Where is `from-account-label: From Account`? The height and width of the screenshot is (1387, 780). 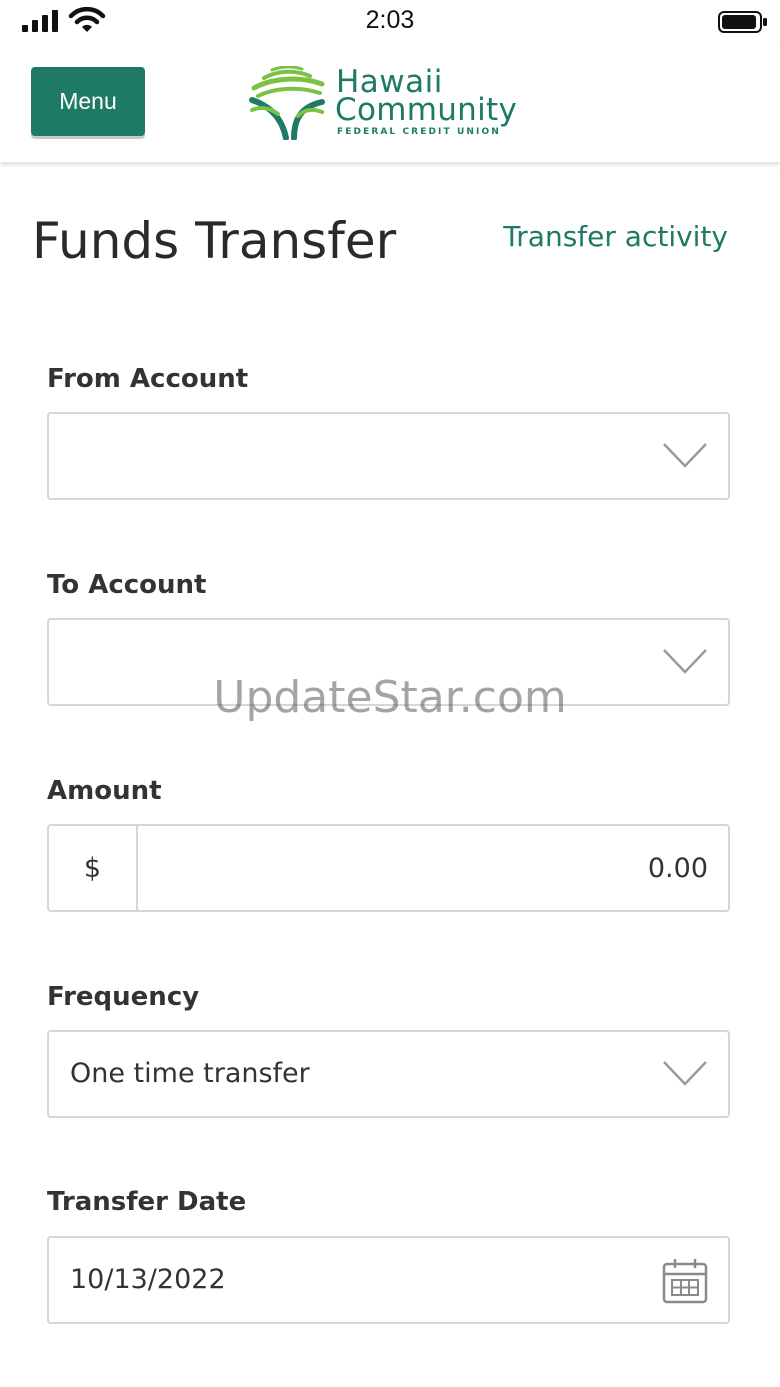
from-account-label: From Account is located at coordinates (148, 379).